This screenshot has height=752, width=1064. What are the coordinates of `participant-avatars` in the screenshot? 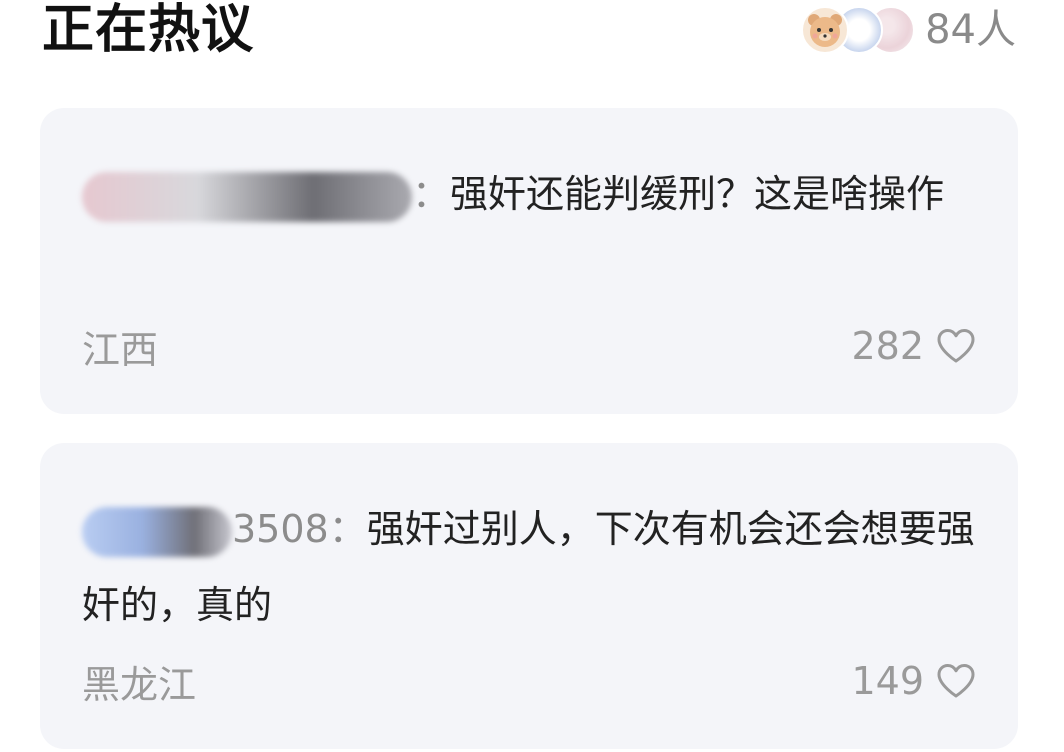 It's located at (860, 30).